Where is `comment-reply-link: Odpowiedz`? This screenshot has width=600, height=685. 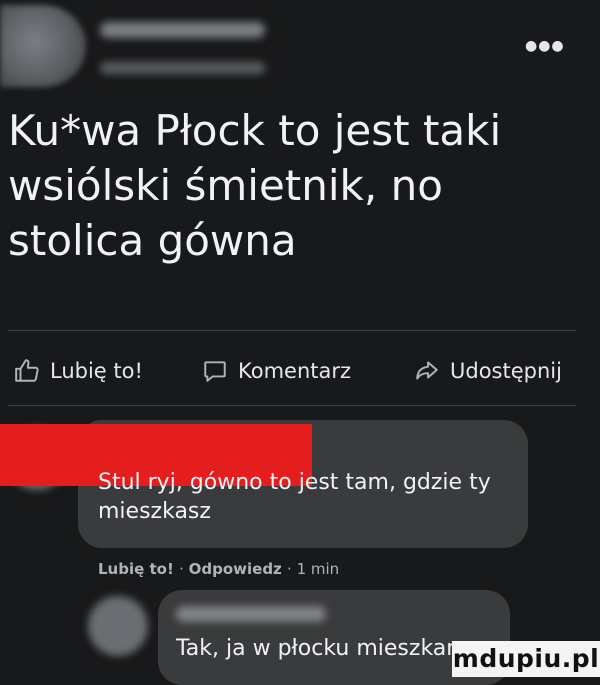 comment-reply-link: Odpowiedz is located at coordinates (235, 569).